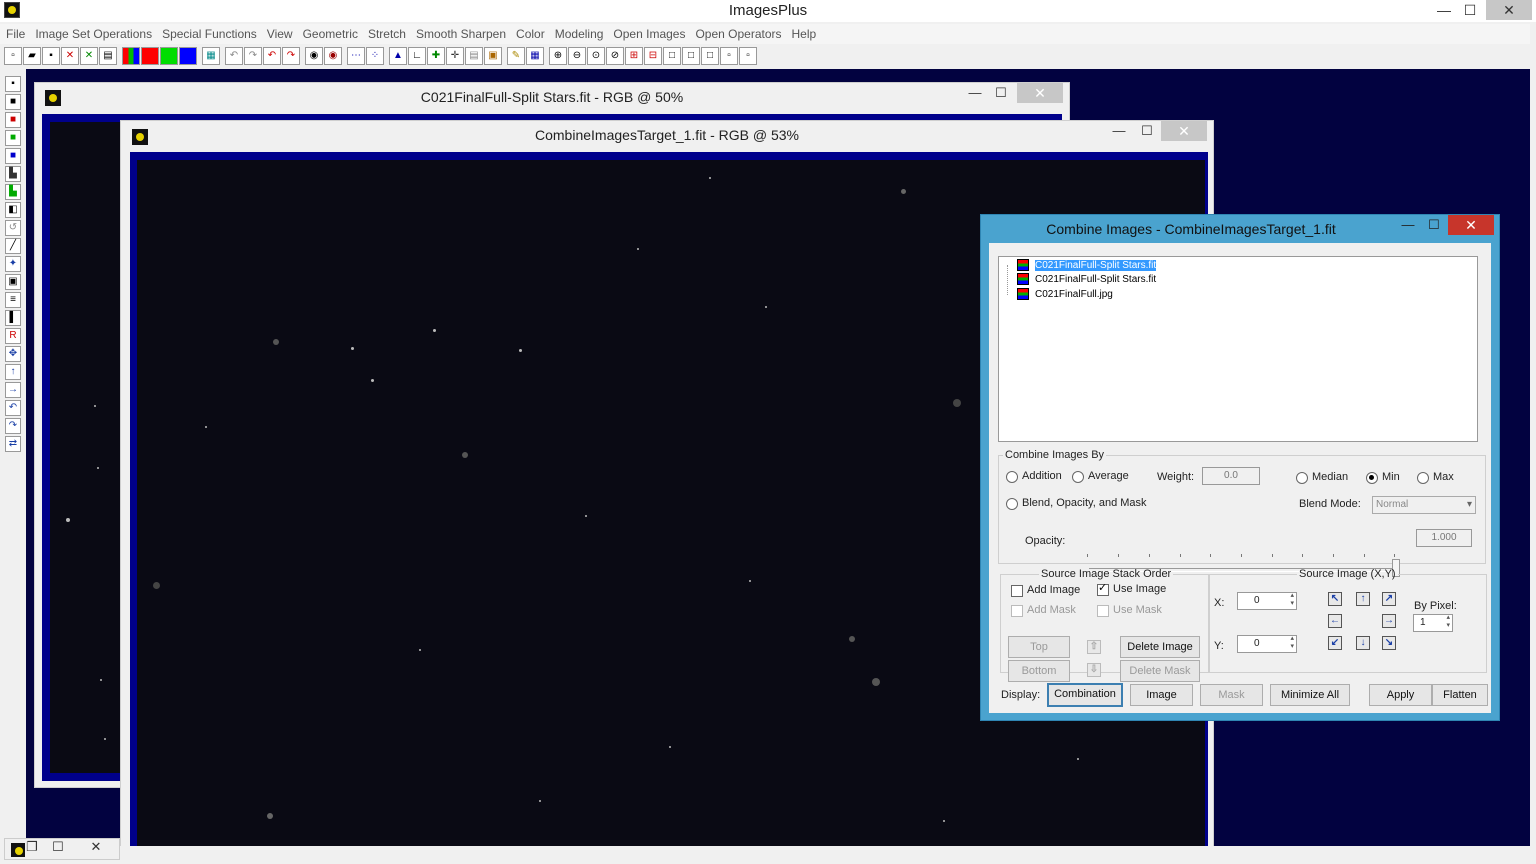  I want to click on average-radio: Average, so click(1100, 476).